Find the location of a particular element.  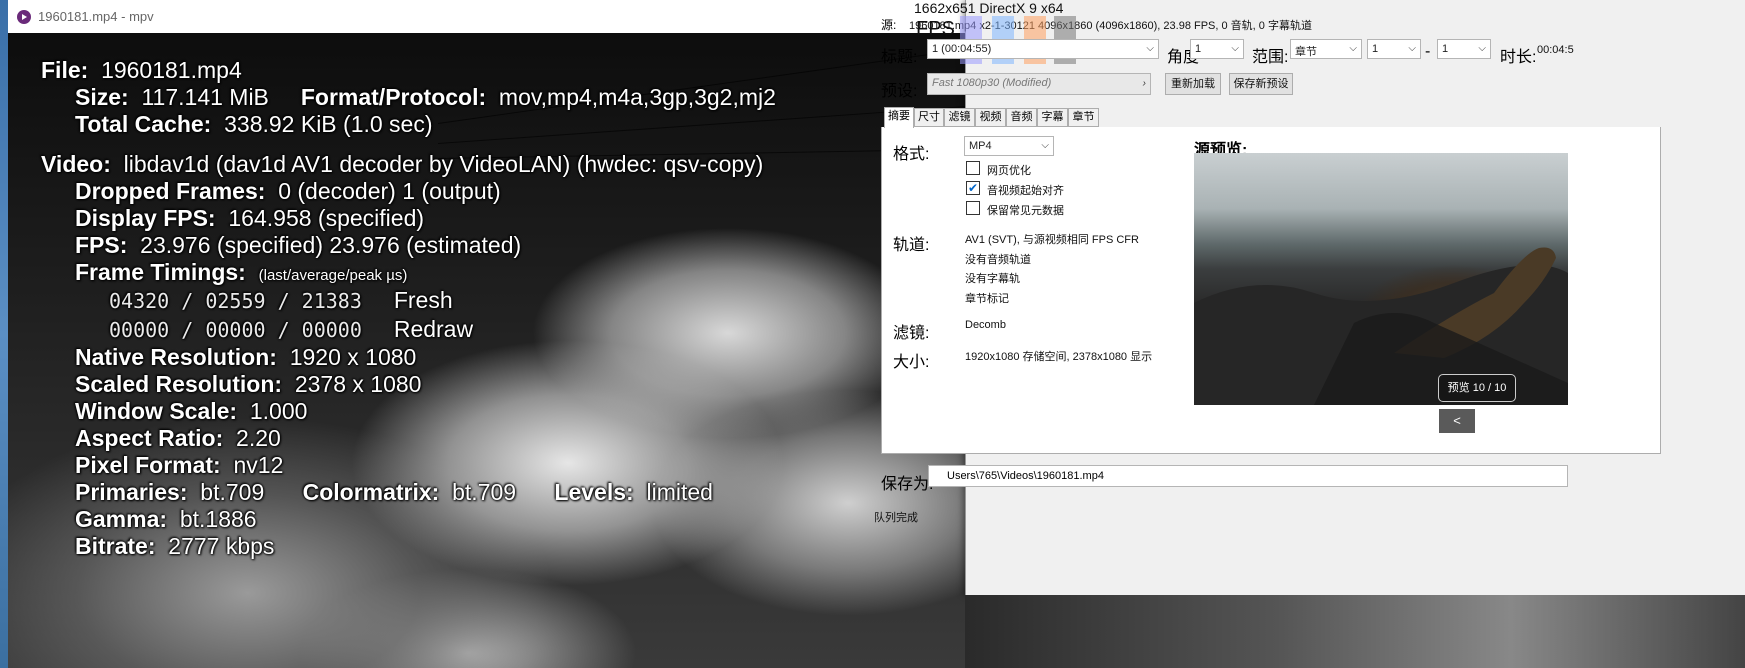

preview-counter-badge: 预览 10 / 10 is located at coordinates (1477, 388).